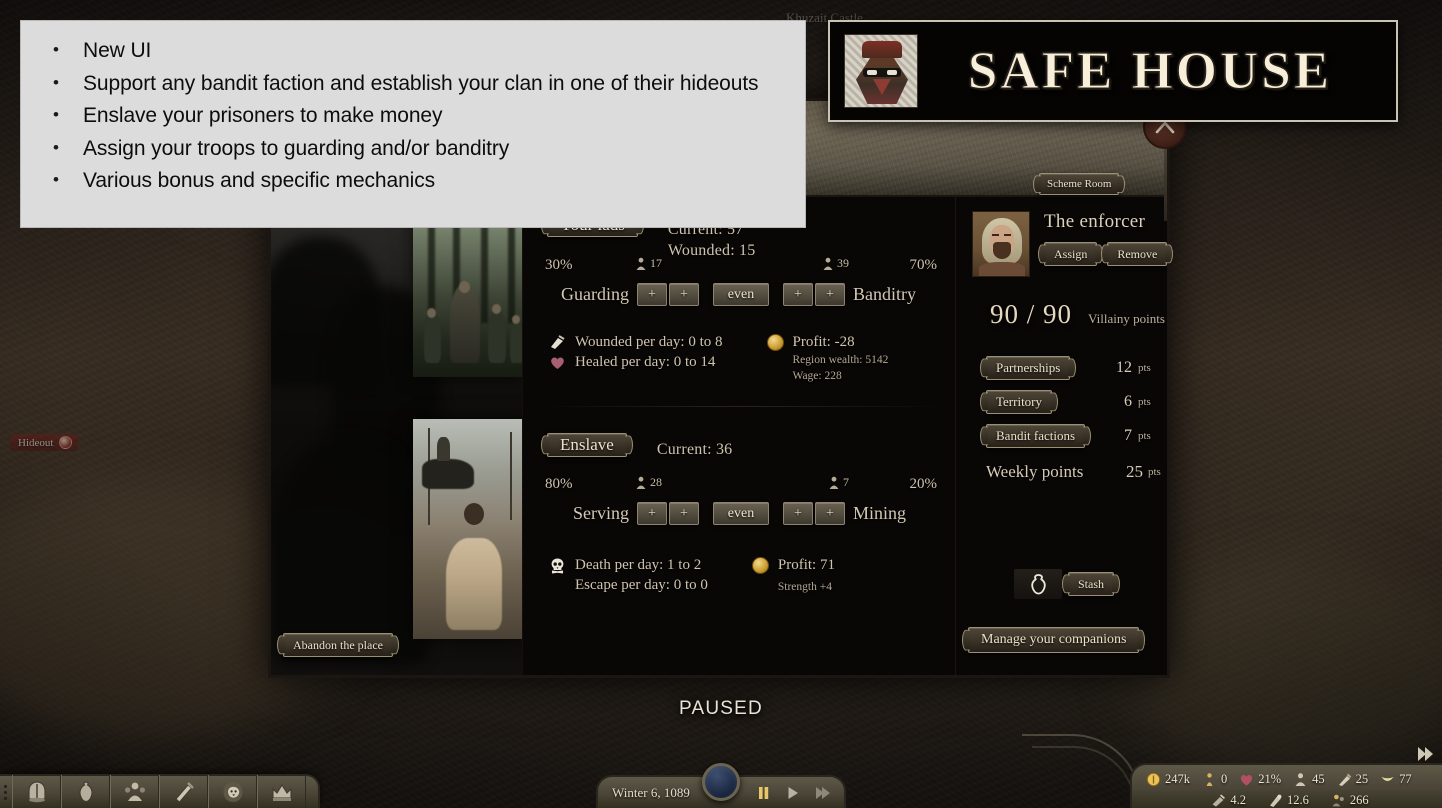 The image size is (1442, 808). I want to click on bandit-factions-value: 7, so click(1128, 435).